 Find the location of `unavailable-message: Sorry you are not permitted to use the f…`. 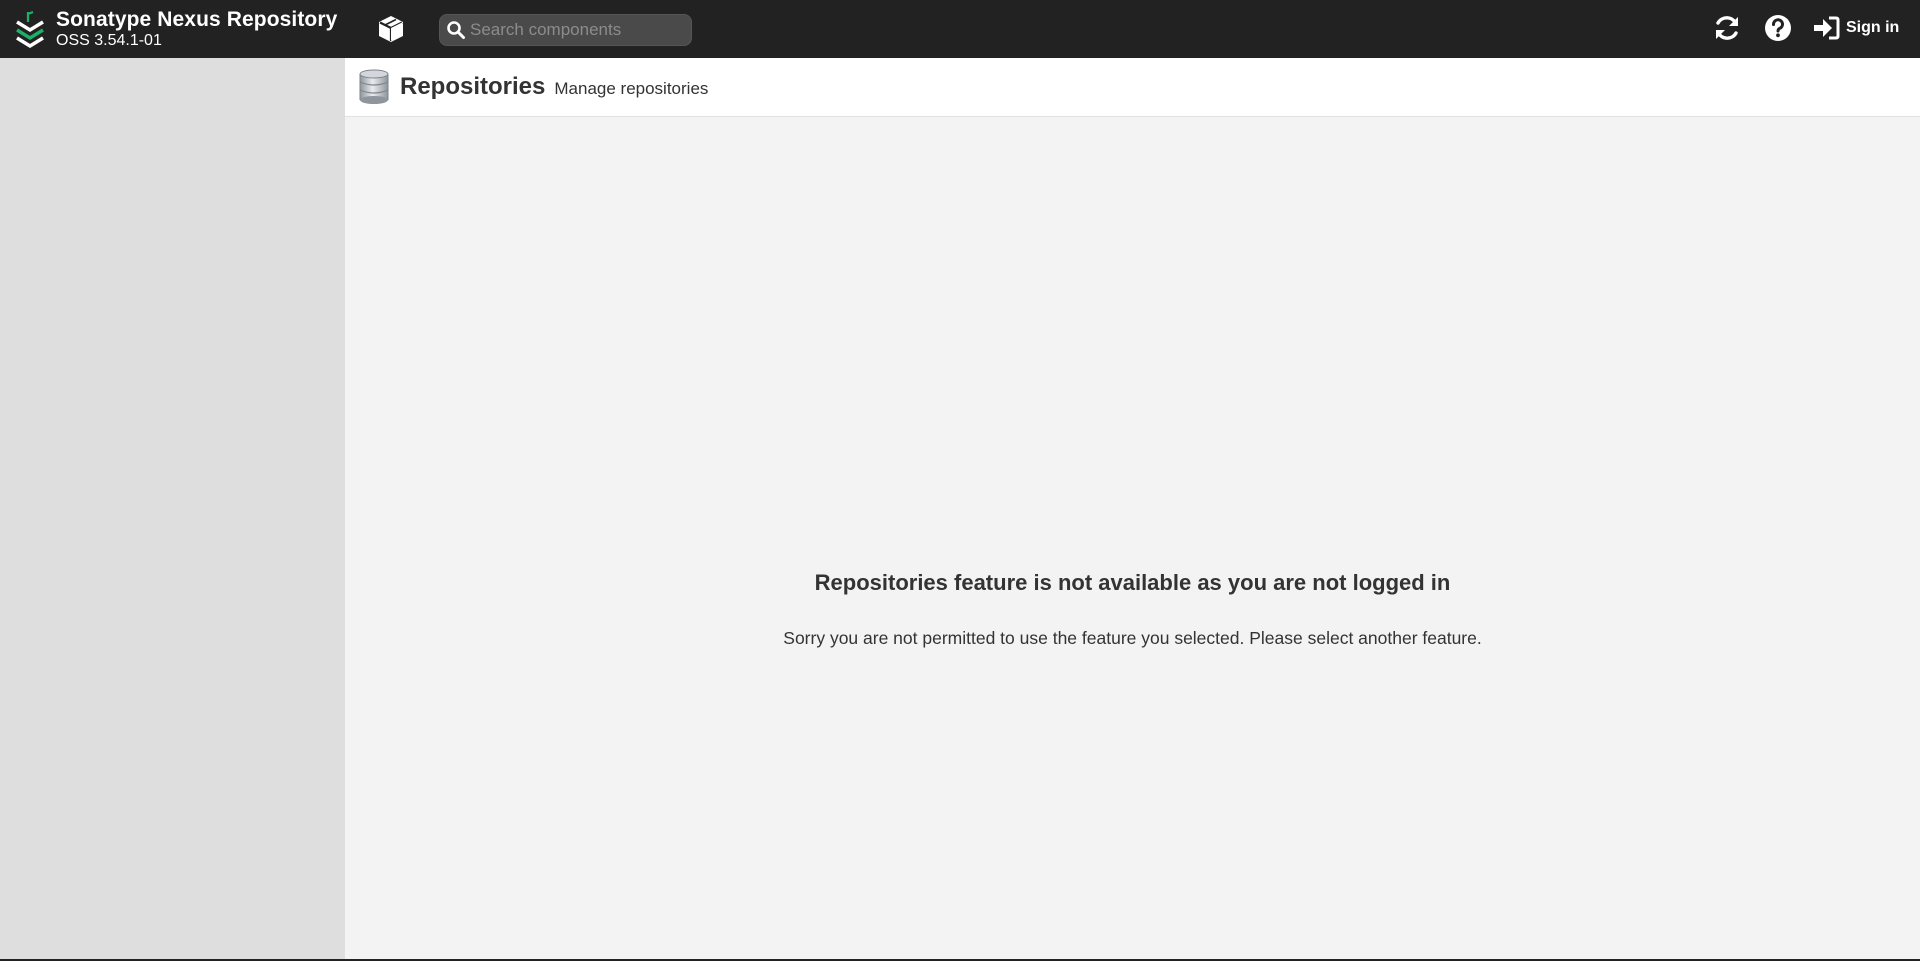

unavailable-message: Sorry you are not permitted to use the f… is located at coordinates (1132, 638).